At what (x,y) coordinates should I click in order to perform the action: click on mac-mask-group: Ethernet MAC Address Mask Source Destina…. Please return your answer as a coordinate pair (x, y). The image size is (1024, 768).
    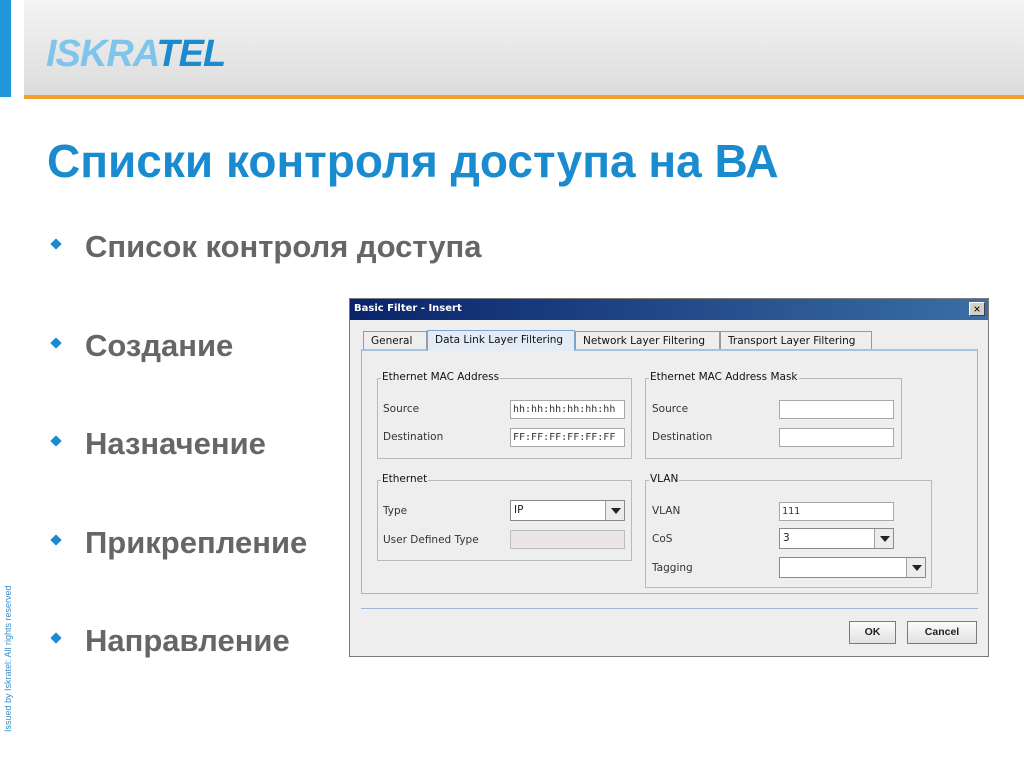
    Looking at the image, I should click on (773, 415).